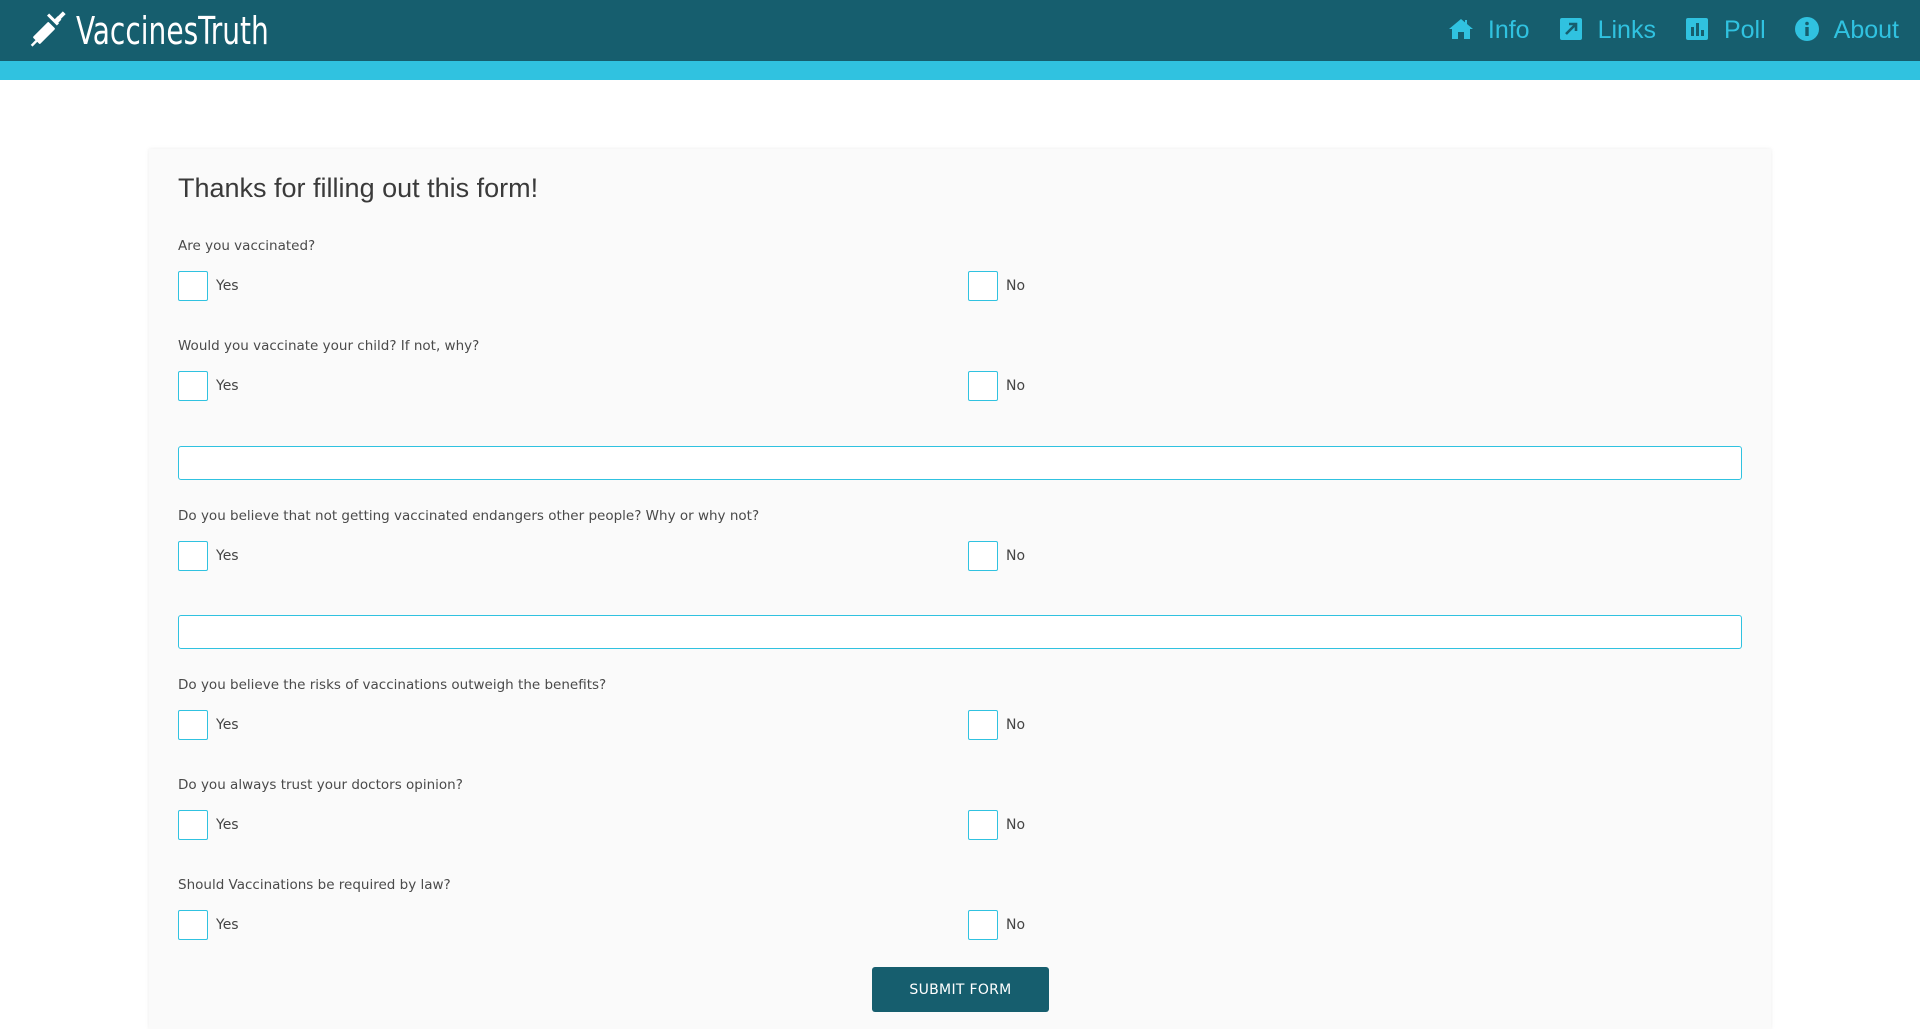  Describe the element at coordinates (960, 463) in the screenshot. I see `q2-reason-input` at that location.